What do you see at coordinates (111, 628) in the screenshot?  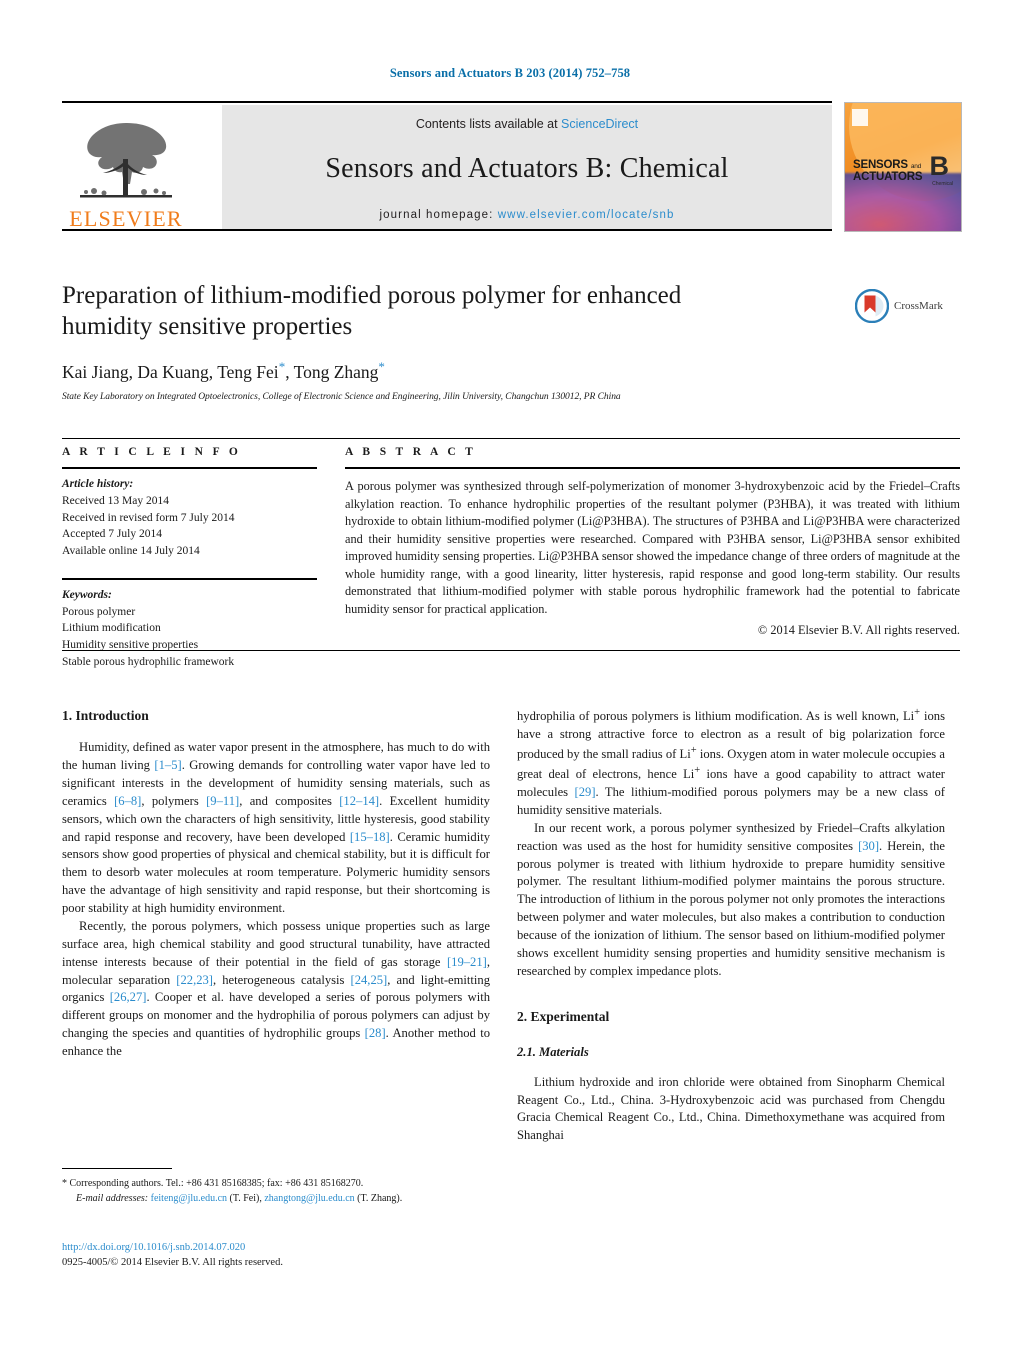 I see `keyword-item: Lithium modification` at bounding box center [111, 628].